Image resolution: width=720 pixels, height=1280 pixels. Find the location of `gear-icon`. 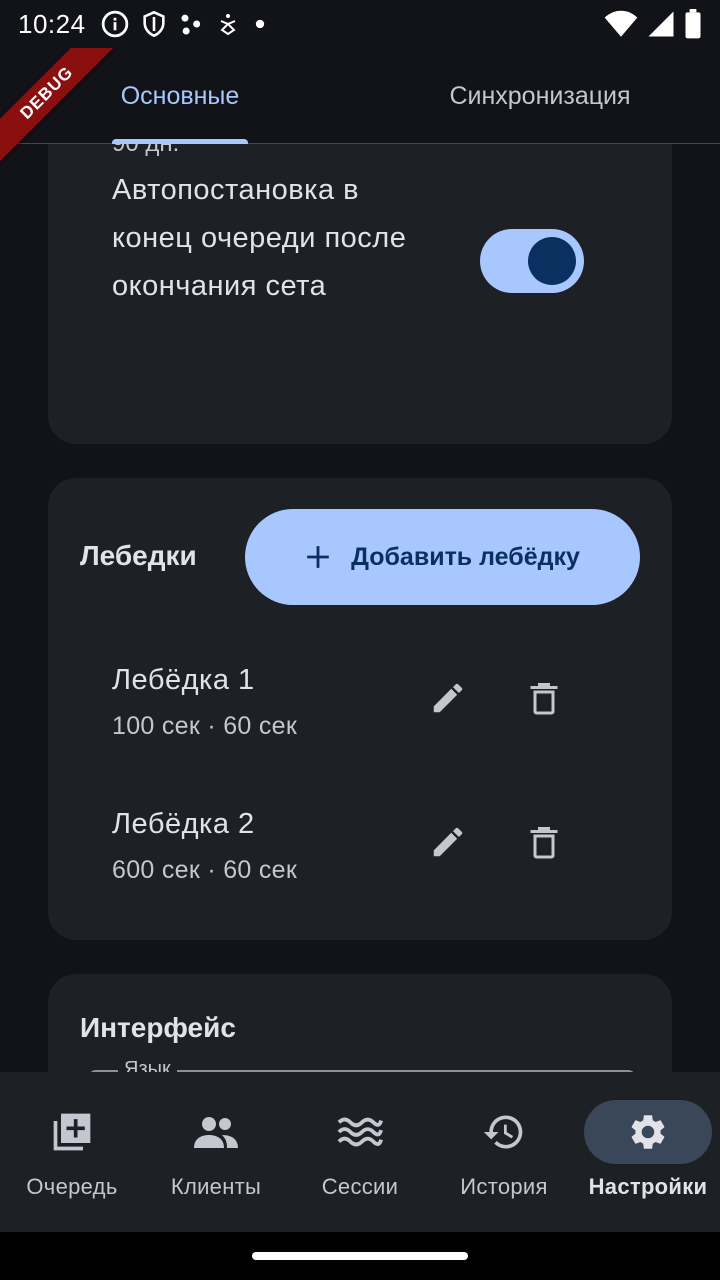

gear-icon is located at coordinates (648, 1132).